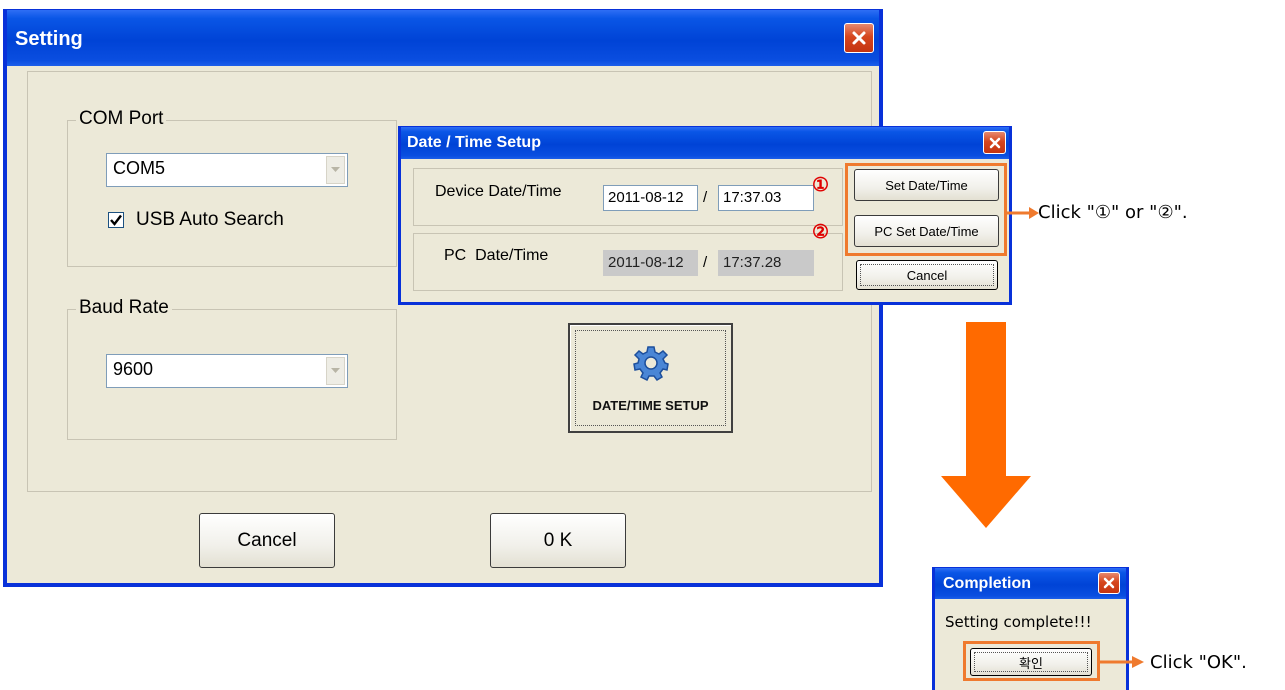 The image size is (1285, 690). I want to click on baud-rate-label: Baud Rate, so click(124, 308).